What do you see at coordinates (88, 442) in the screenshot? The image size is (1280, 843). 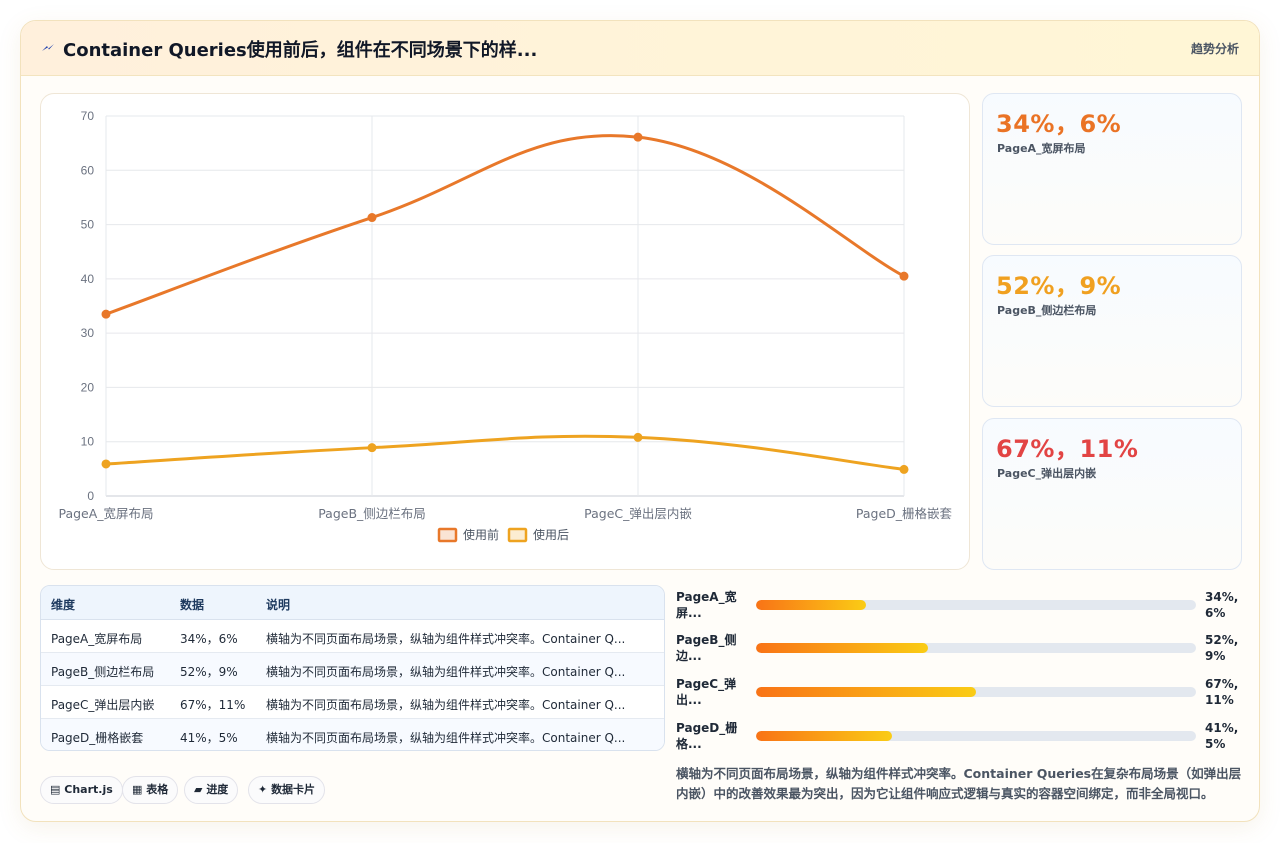 I see `y-tick-label: 10` at bounding box center [88, 442].